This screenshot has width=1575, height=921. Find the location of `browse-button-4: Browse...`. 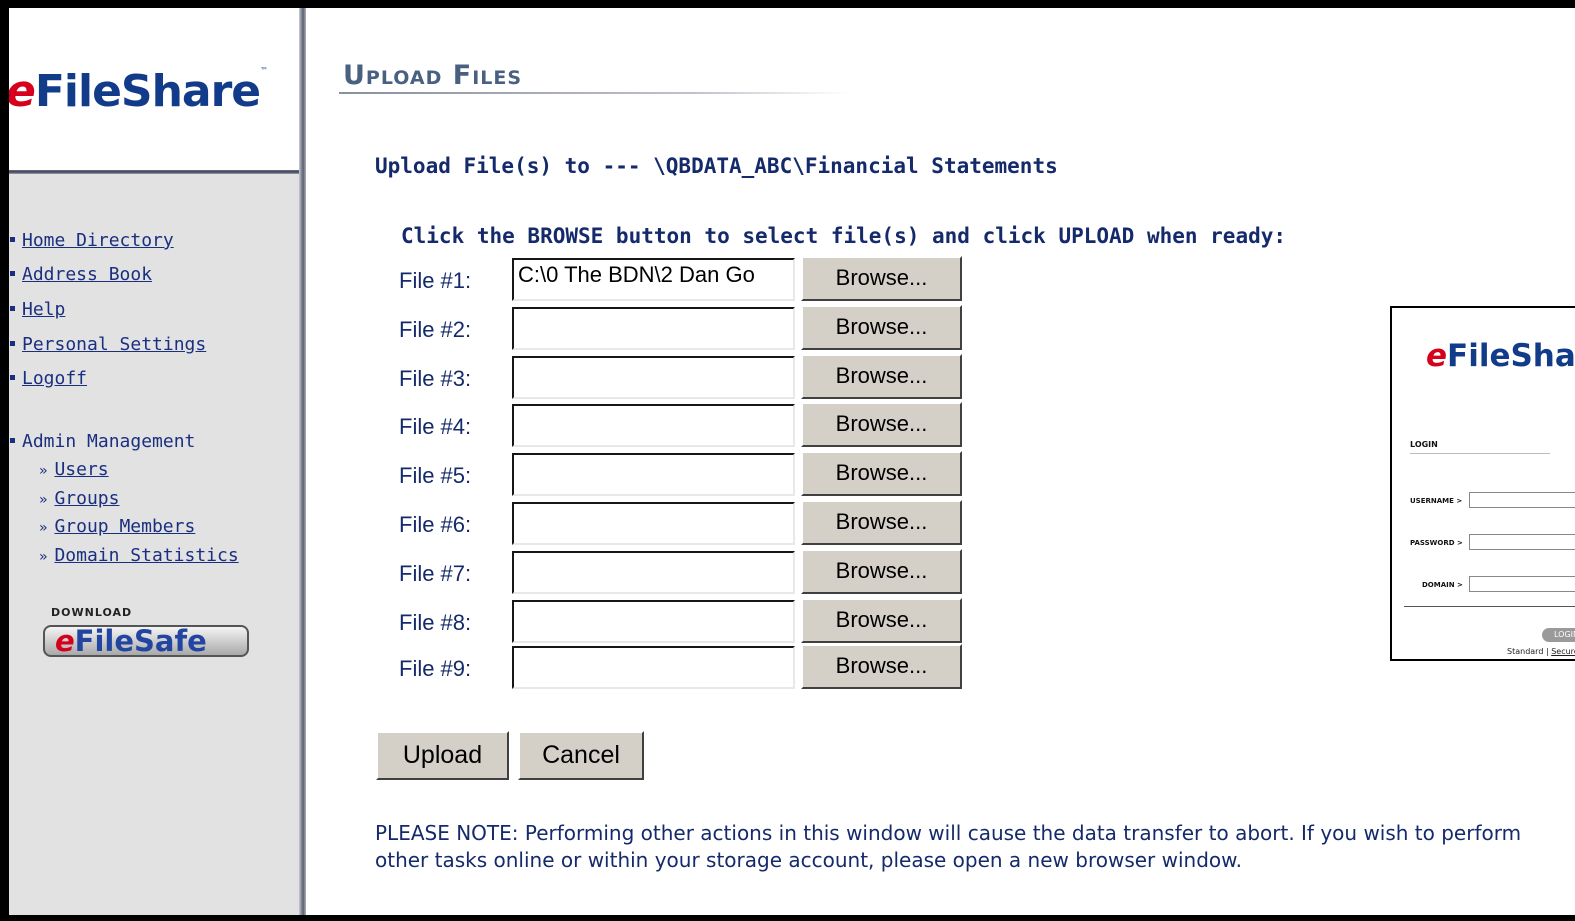

browse-button-4: Browse... is located at coordinates (881, 424).